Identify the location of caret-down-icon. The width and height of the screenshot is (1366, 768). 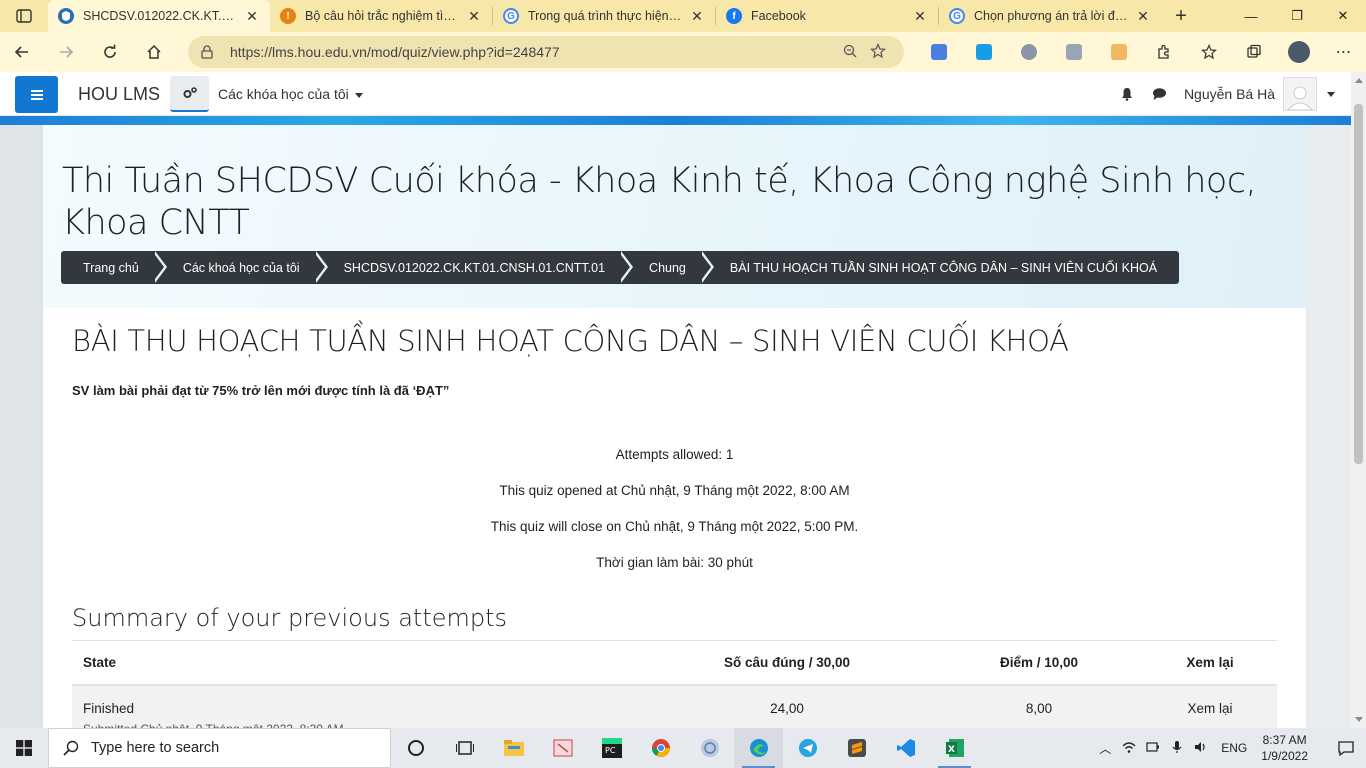
(358, 95).